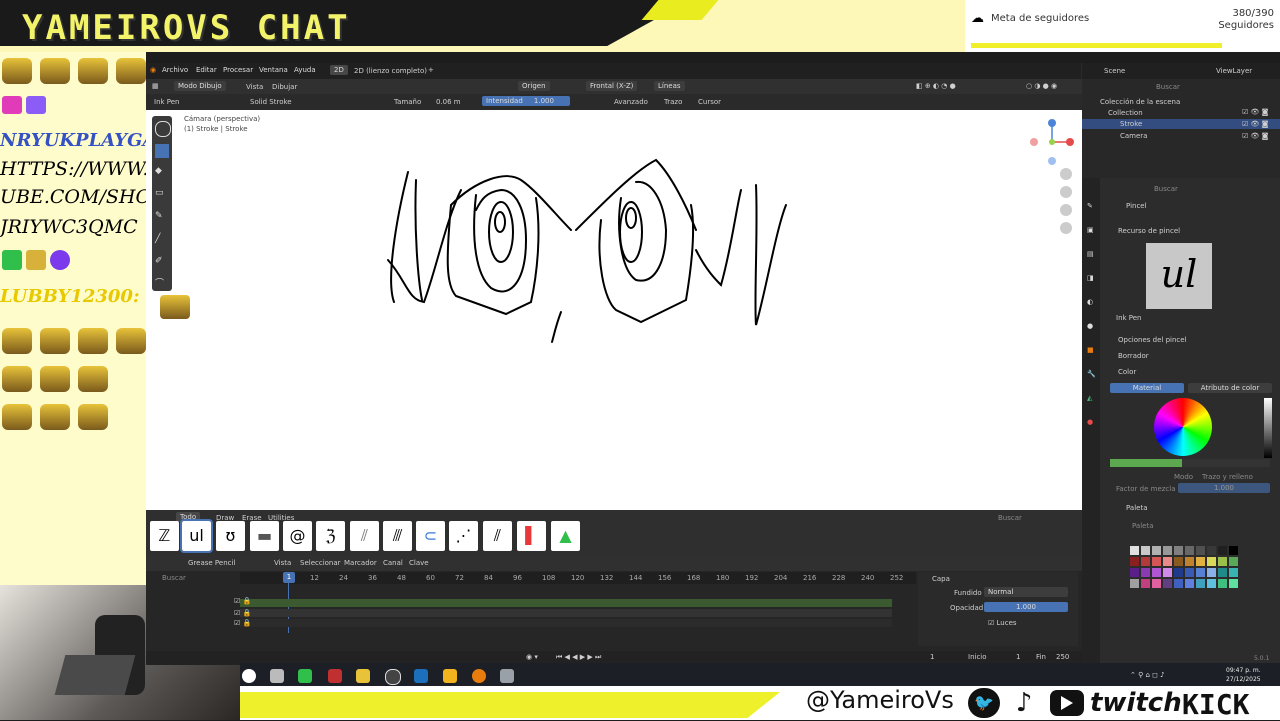  What do you see at coordinates (297, 536) in the screenshot?
I see `brush-tile: @` at bounding box center [297, 536].